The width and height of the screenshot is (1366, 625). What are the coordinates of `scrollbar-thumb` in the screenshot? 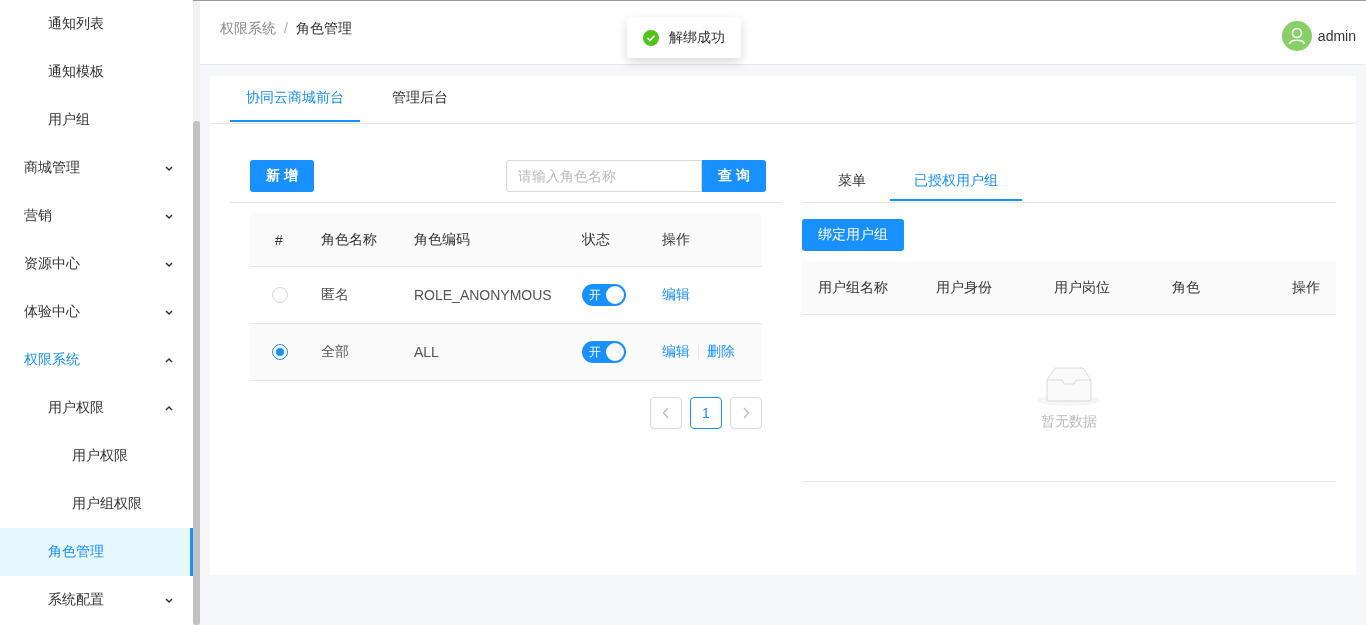 It's located at (196, 373).